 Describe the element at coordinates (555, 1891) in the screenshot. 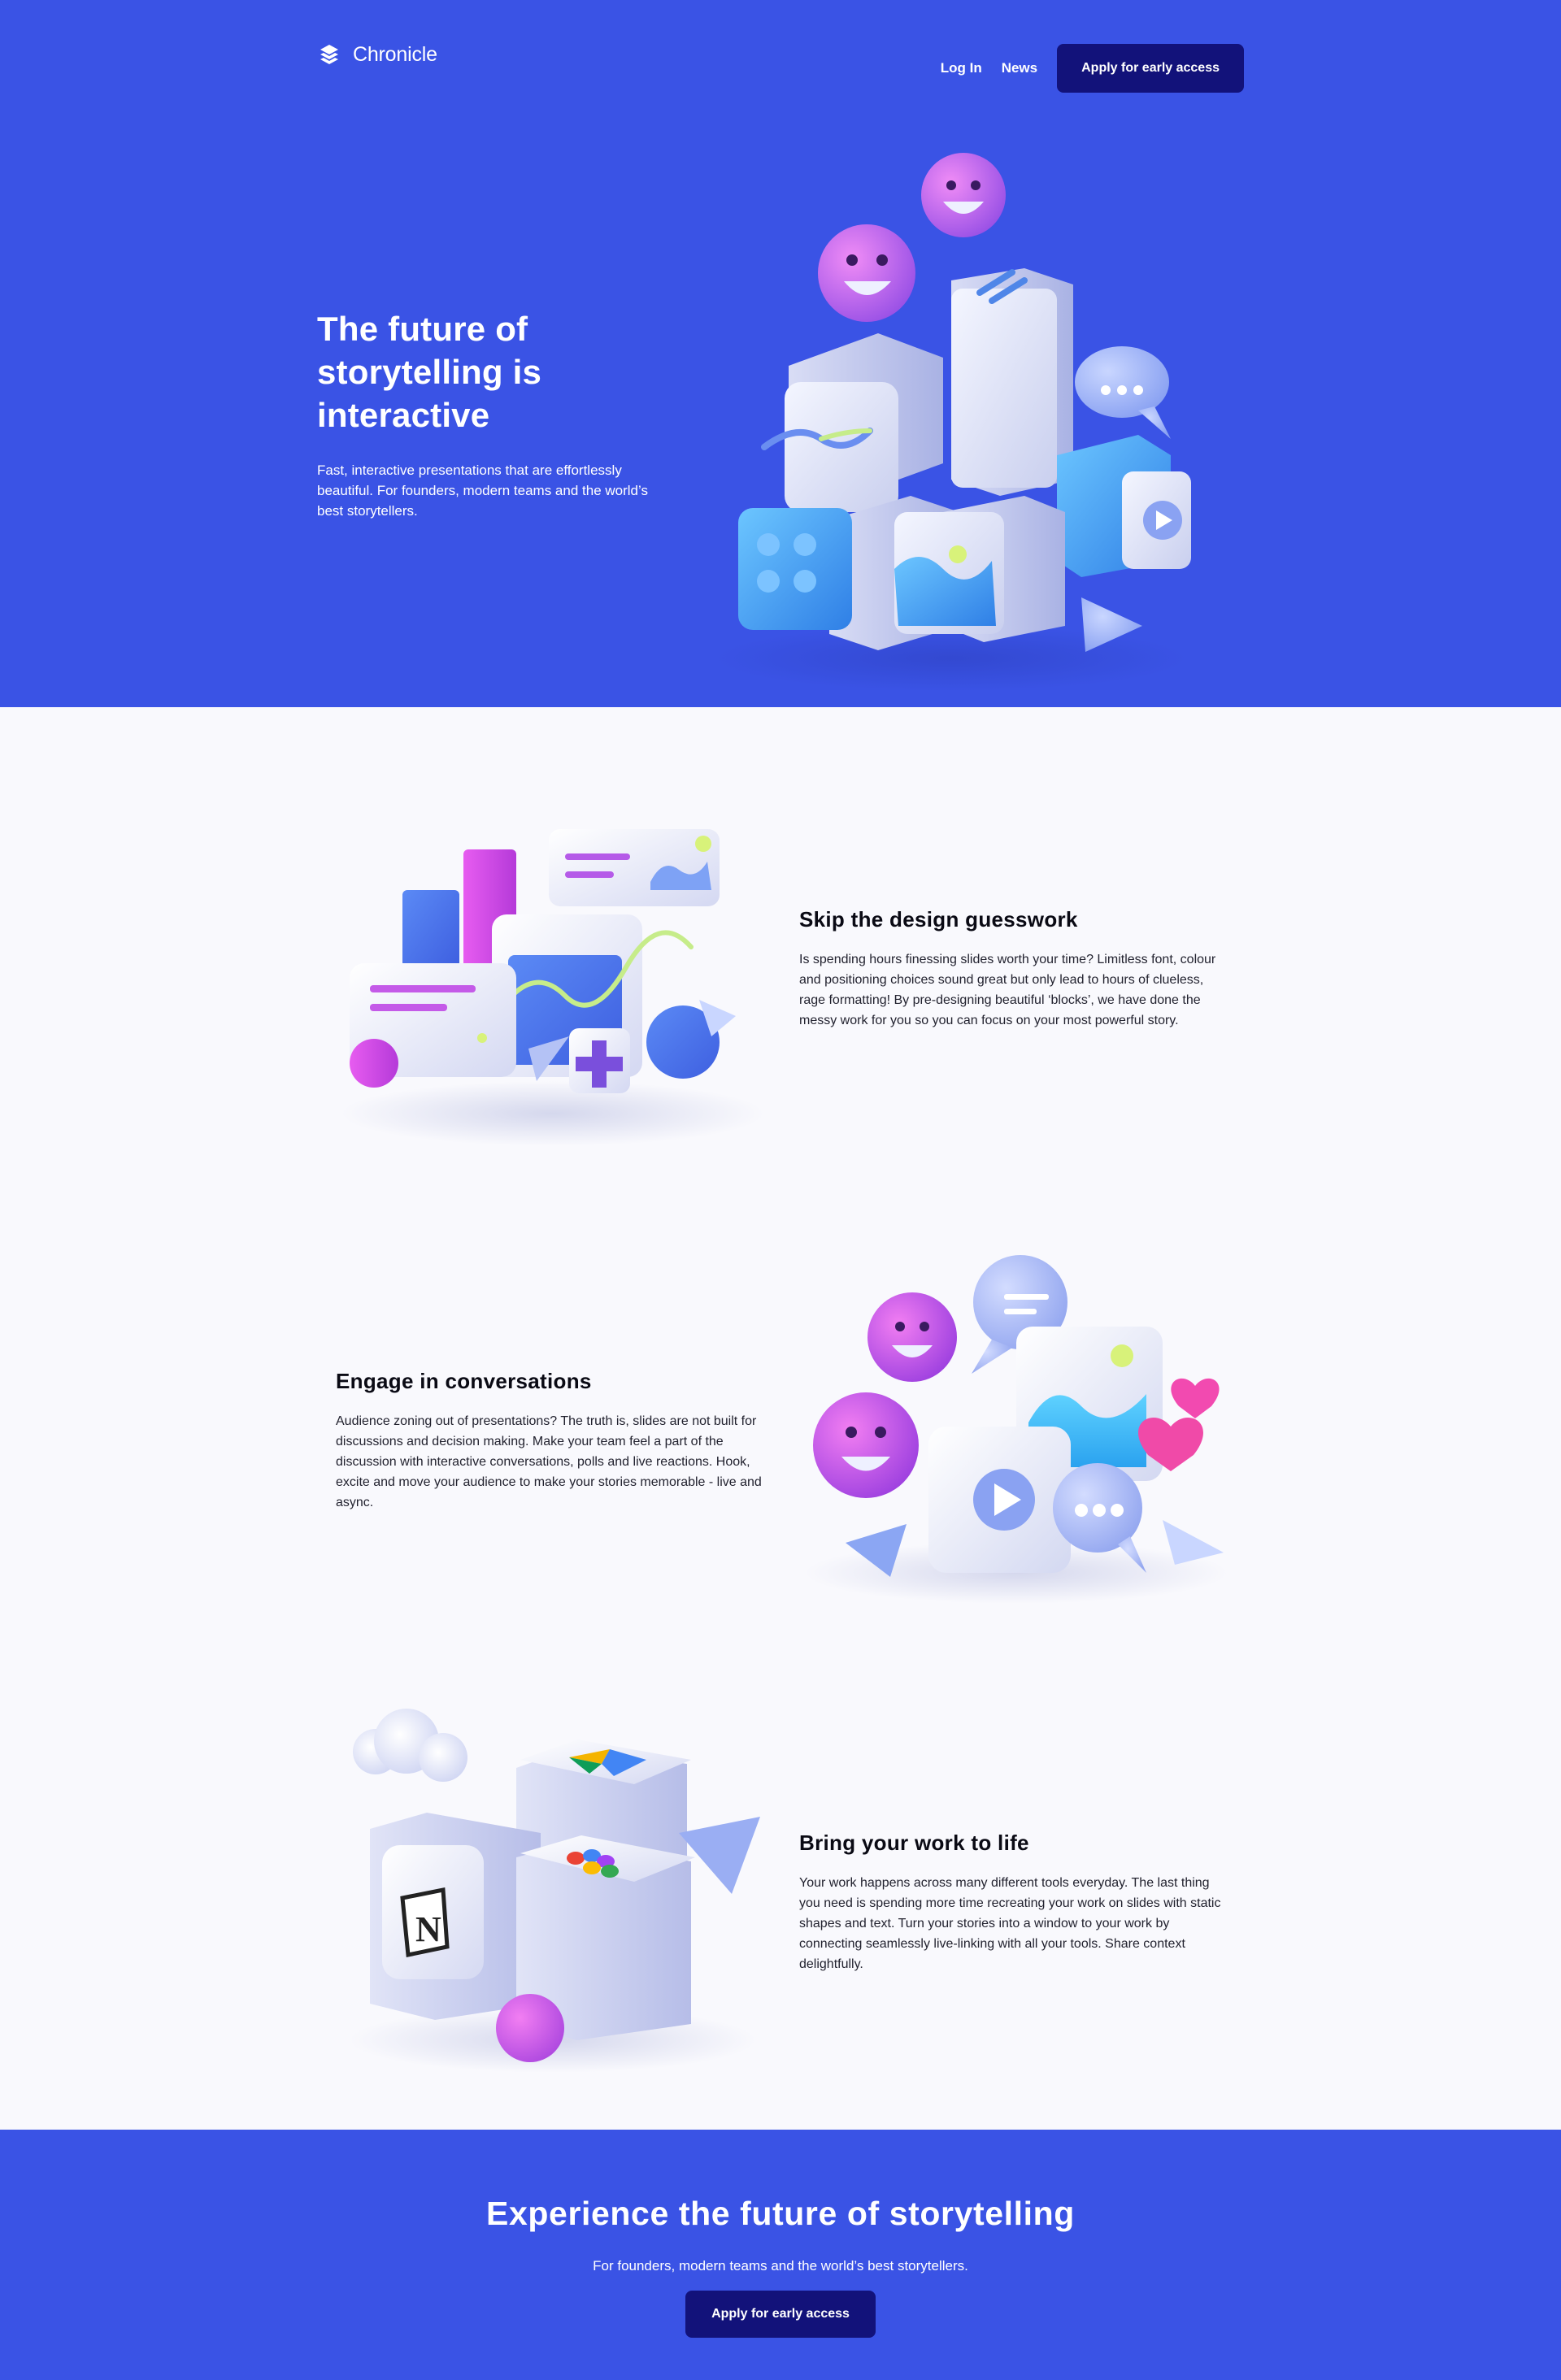

I see `integrations-illustration: N` at that location.